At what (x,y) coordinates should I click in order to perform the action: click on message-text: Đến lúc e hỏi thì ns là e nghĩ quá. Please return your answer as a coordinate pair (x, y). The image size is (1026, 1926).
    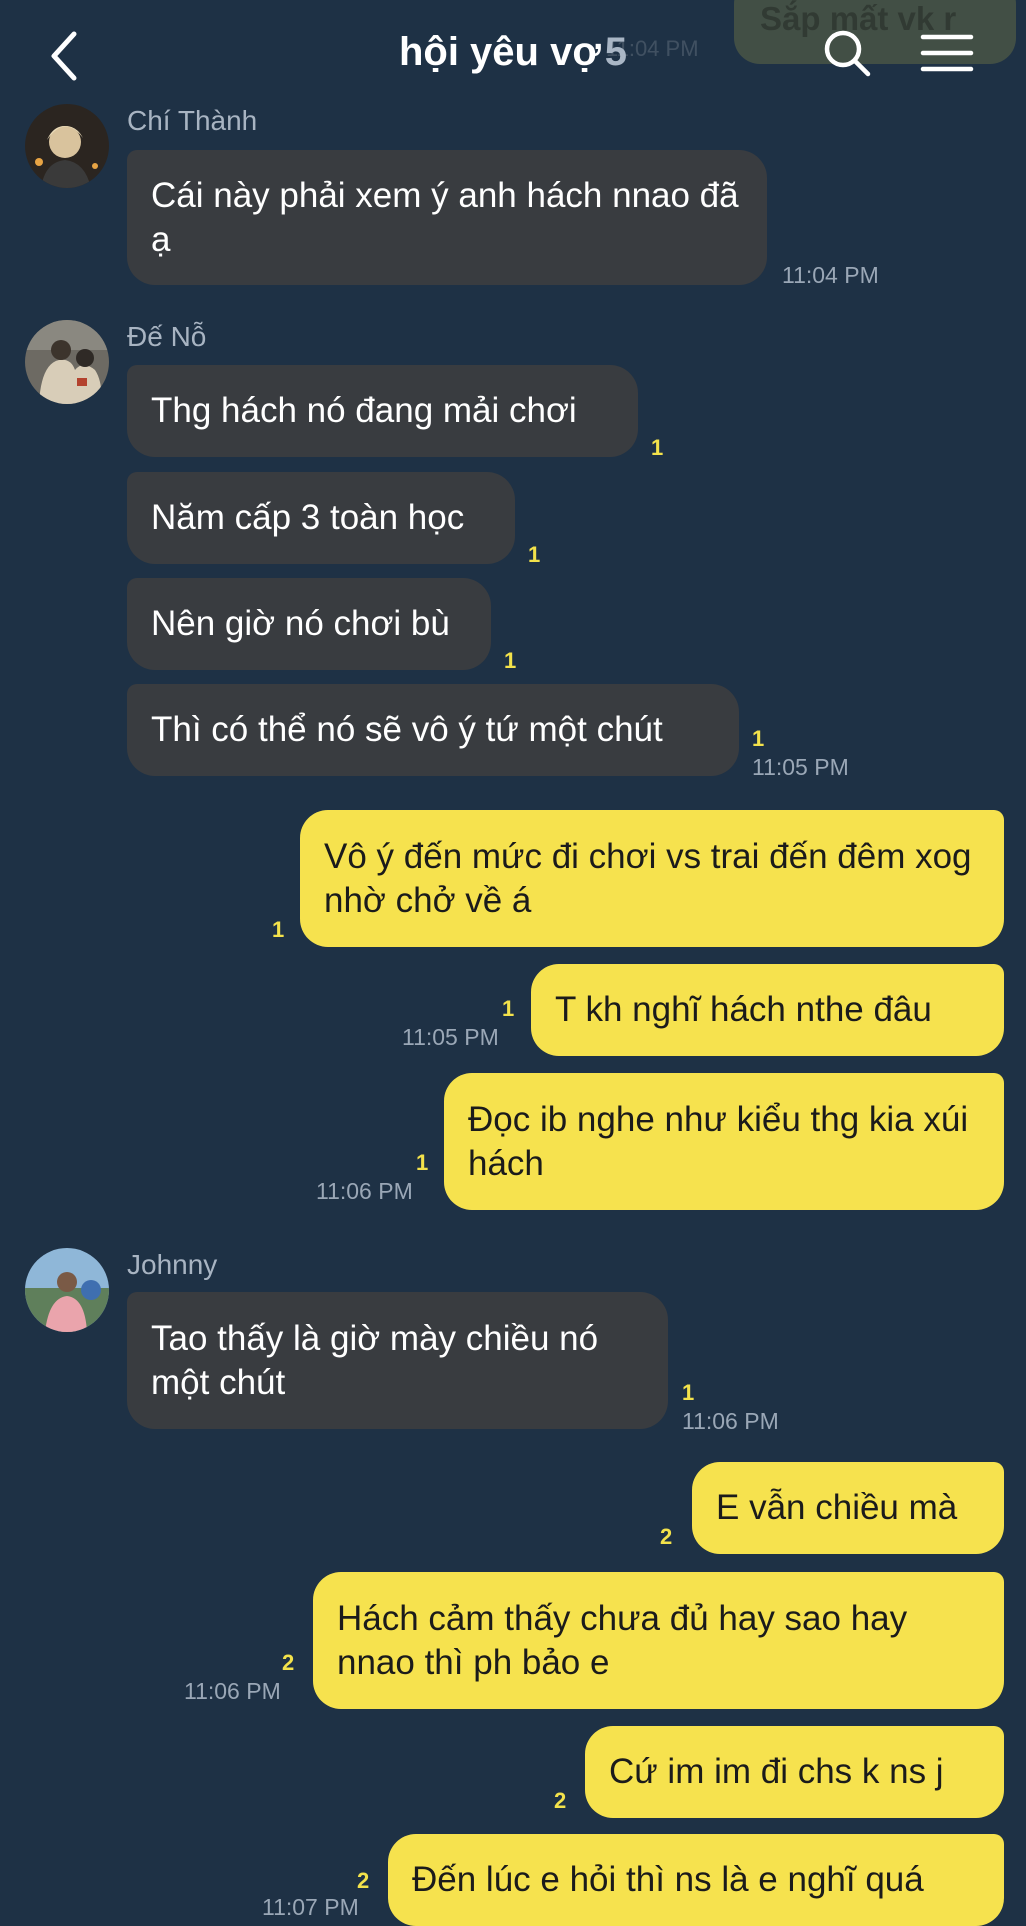
    Looking at the image, I should click on (668, 1879).